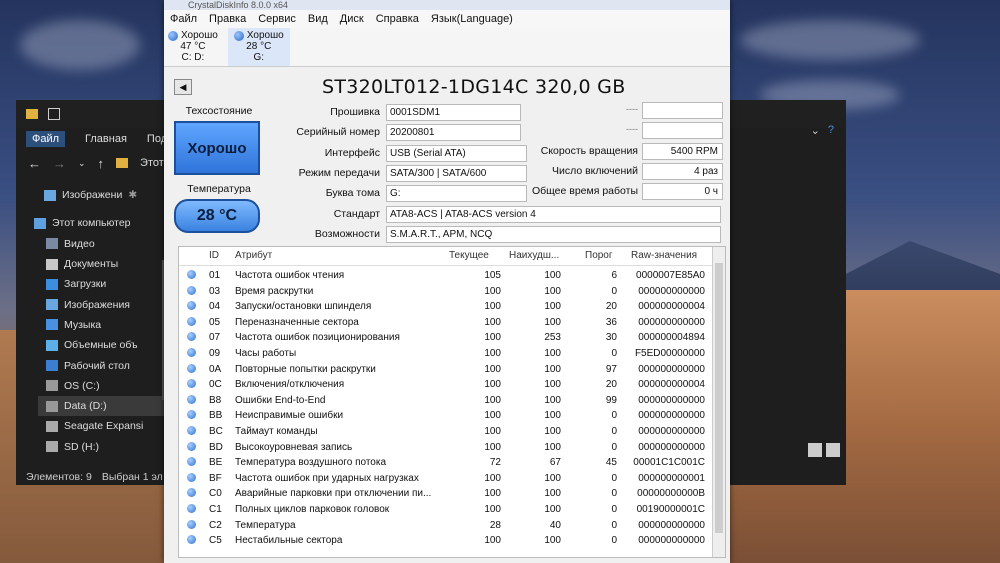 This screenshot has width=1000, height=563. What do you see at coordinates (99, 223) in the screenshot?
I see `sidebar-item-this-pc: Этот компьютер` at bounding box center [99, 223].